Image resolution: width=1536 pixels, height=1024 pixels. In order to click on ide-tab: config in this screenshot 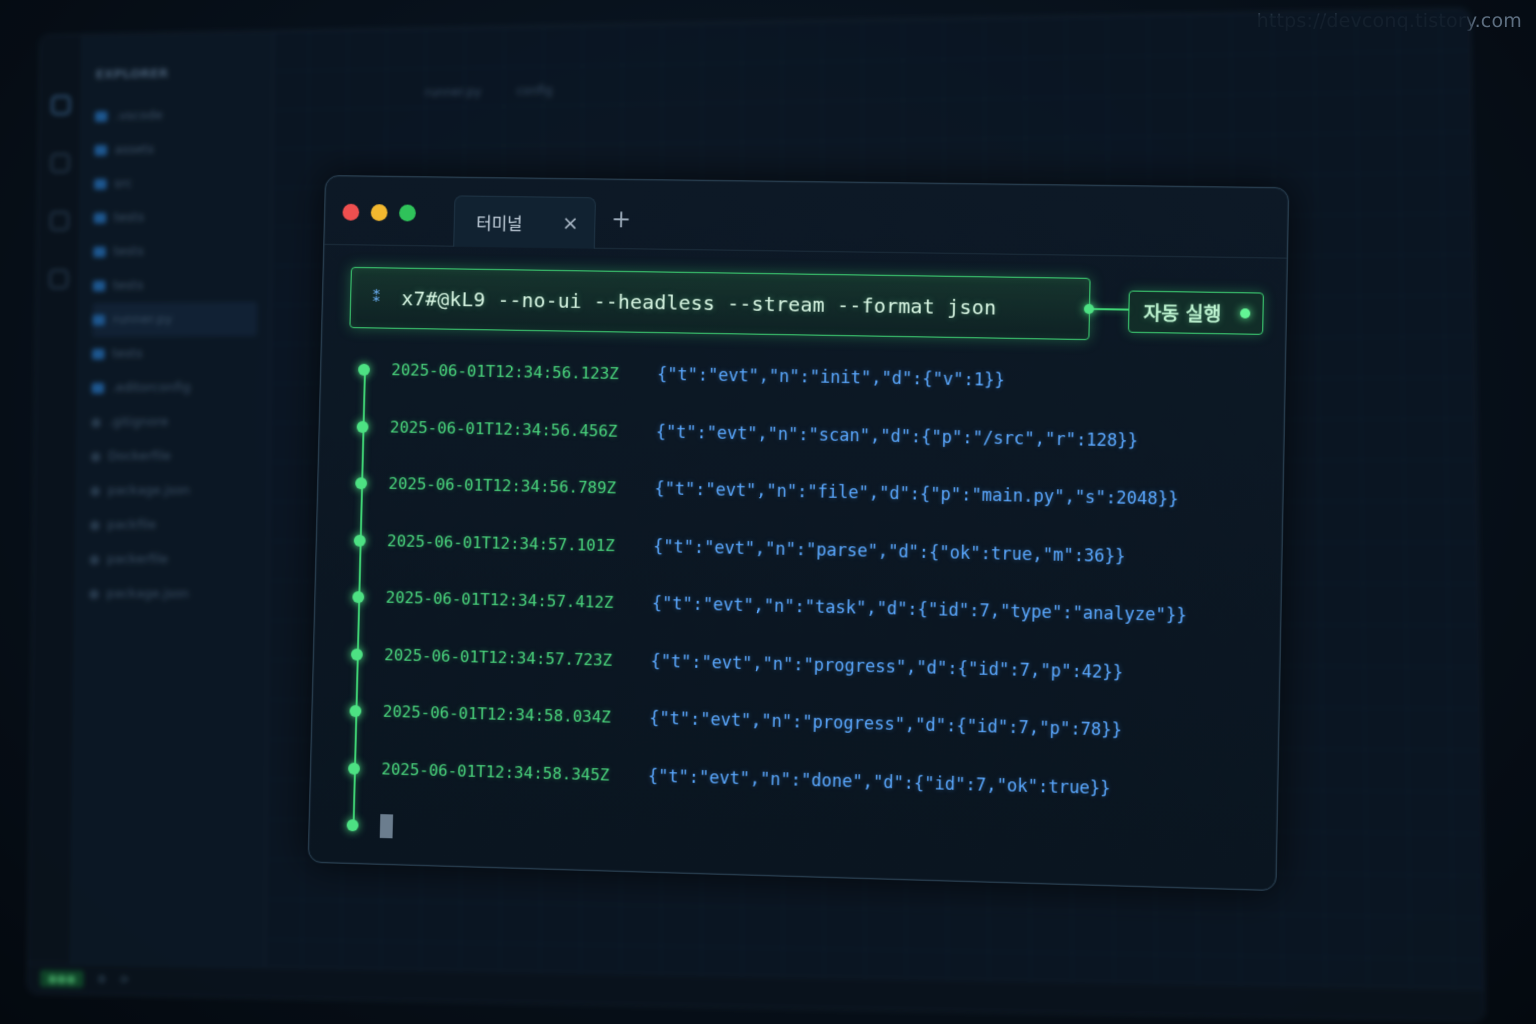, I will do `click(535, 90)`.